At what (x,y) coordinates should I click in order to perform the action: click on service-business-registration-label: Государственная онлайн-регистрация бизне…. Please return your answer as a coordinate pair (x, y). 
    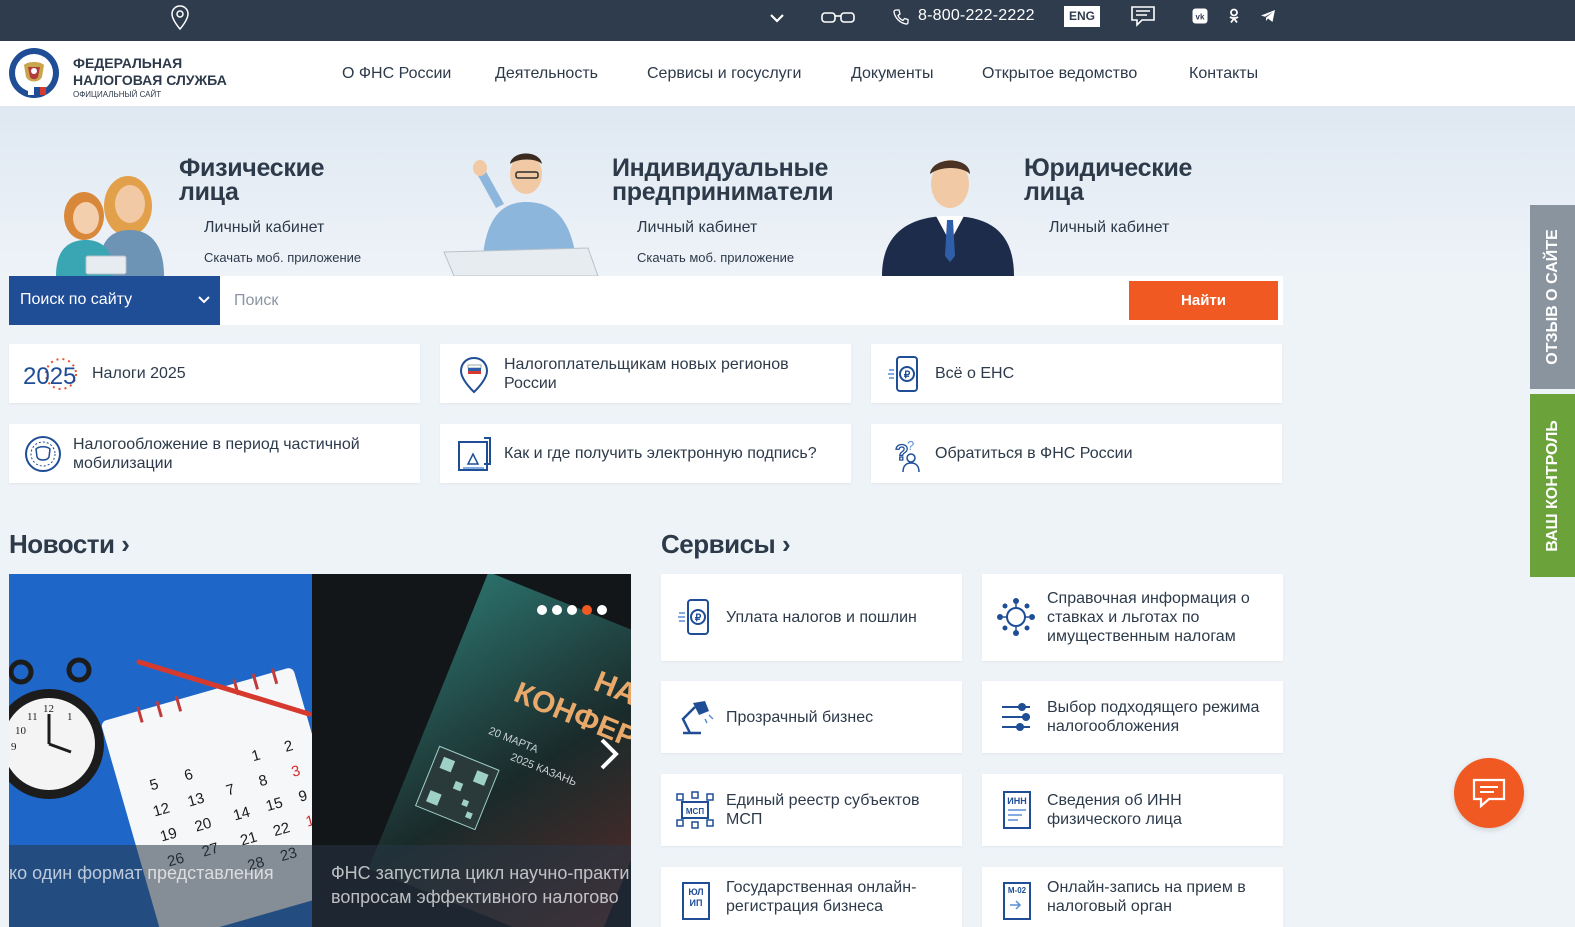
    Looking at the image, I should click on (821, 897).